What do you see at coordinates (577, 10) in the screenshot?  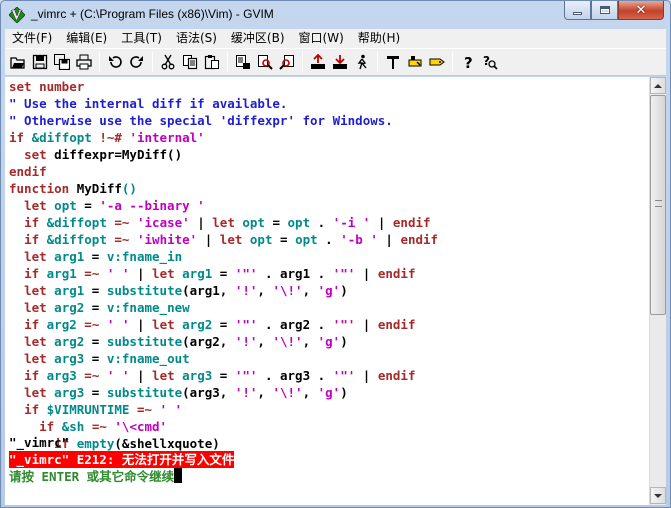 I see `minimize-button` at bounding box center [577, 10].